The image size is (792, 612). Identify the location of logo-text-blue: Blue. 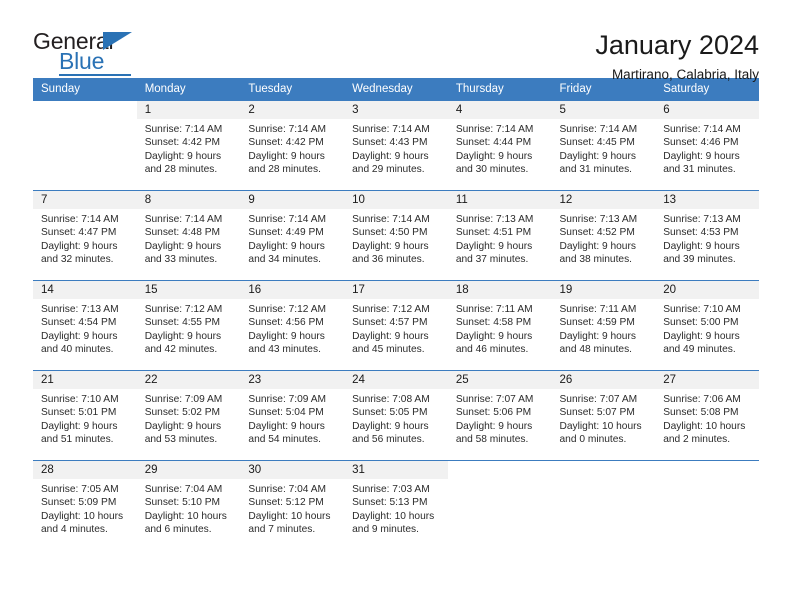
(82, 61).